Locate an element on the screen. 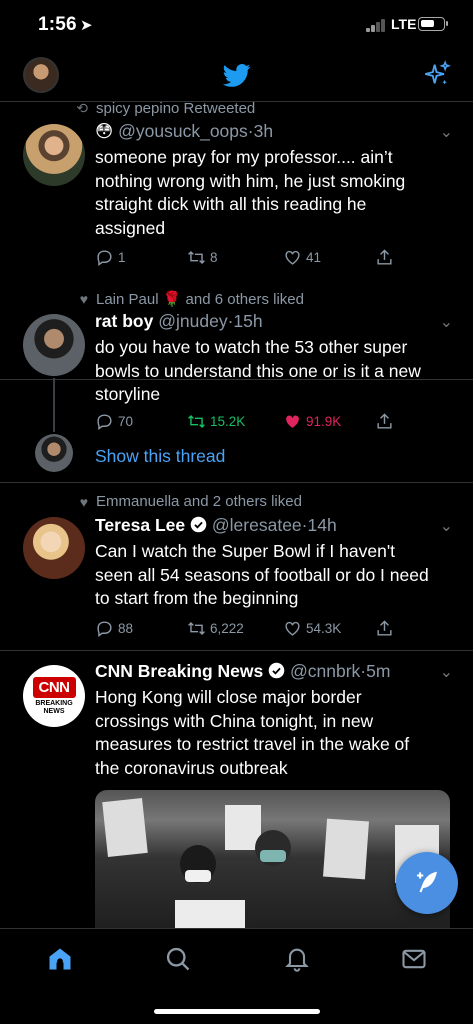  retweet-count: 15.2K is located at coordinates (228, 421).